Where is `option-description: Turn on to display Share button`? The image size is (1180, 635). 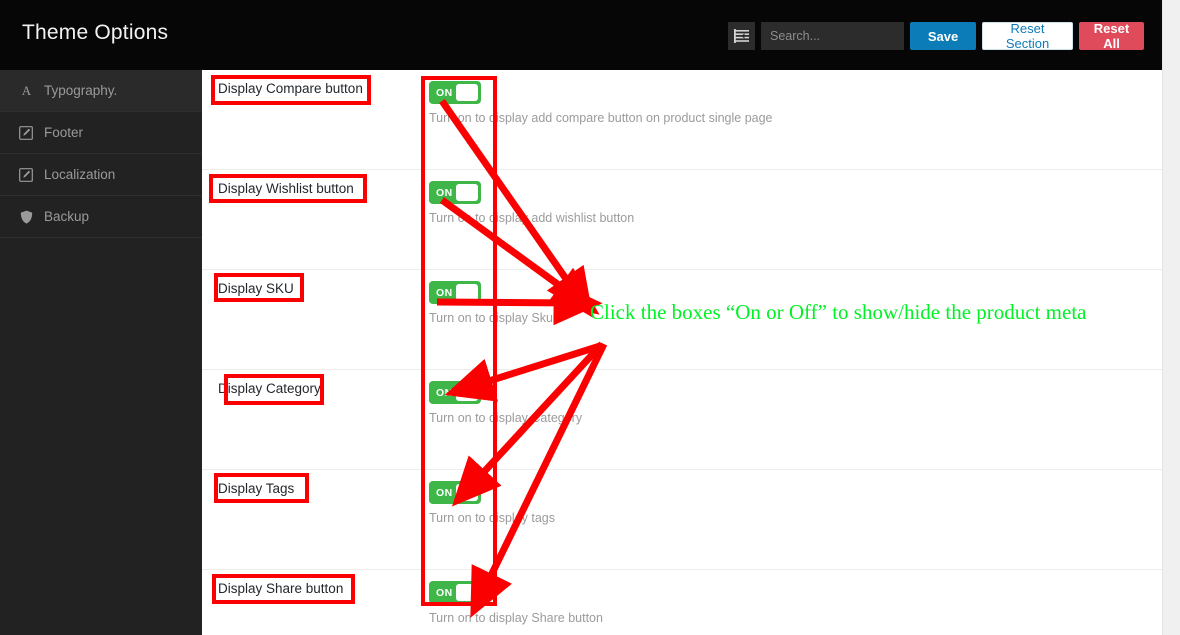 option-description: Turn on to display Share button is located at coordinates (516, 618).